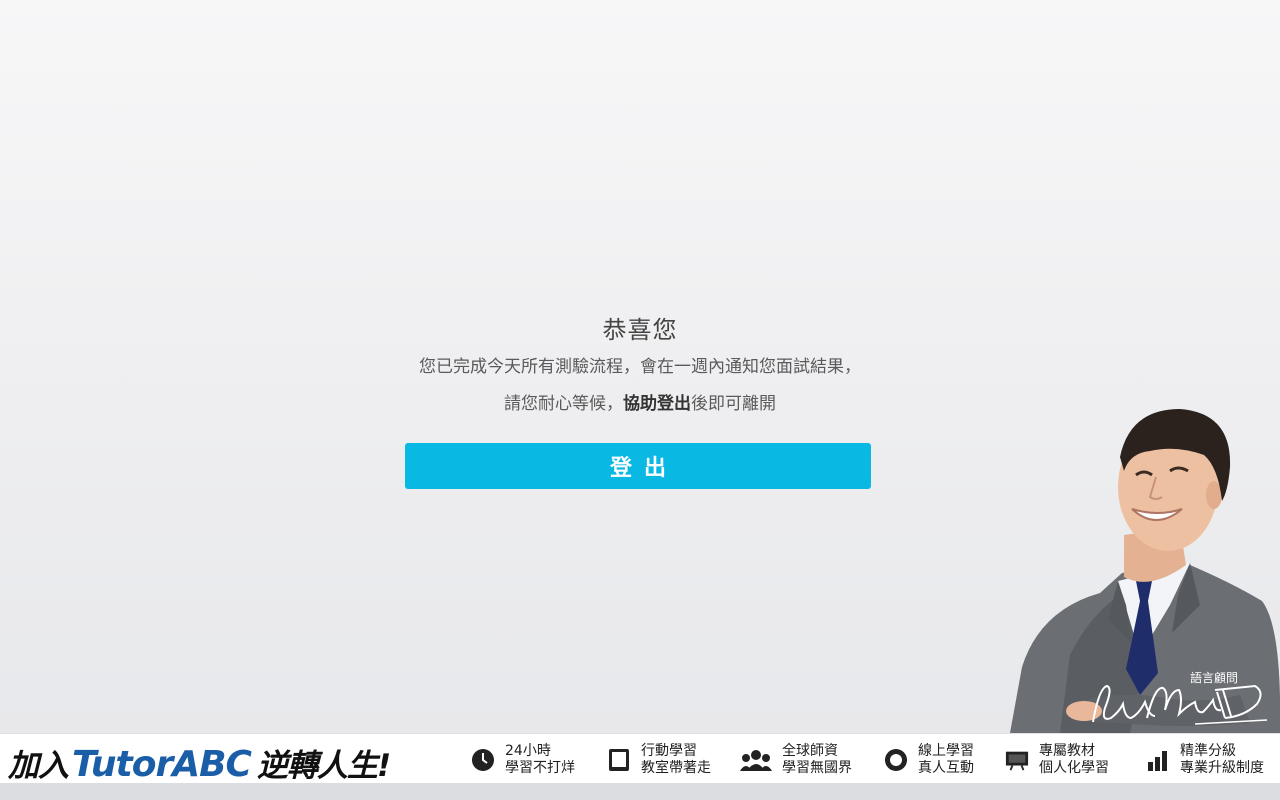  What do you see at coordinates (1067, 751) in the screenshot?
I see `feature-materials-line-1: 專屬教材` at bounding box center [1067, 751].